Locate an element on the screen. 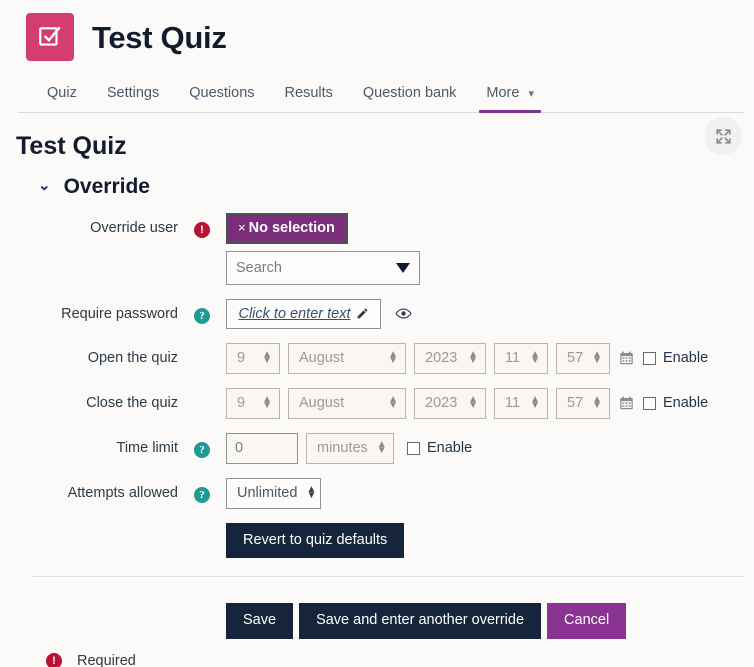 The image size is (754, 667). attempts-allowed-label: Attempts allowed is located at coordinates (122, 492).